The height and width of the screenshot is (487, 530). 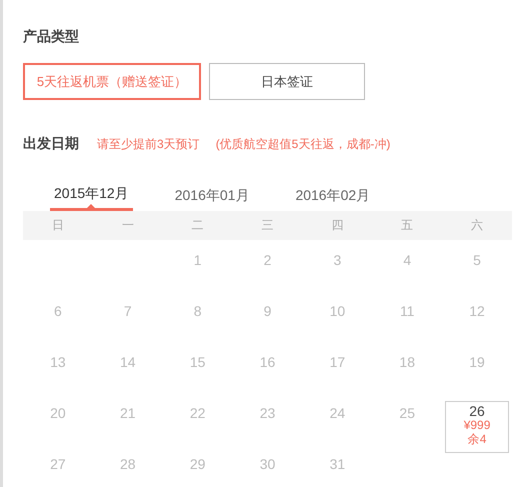 I want to click on date-number: 27, so click(x=58, y=464).